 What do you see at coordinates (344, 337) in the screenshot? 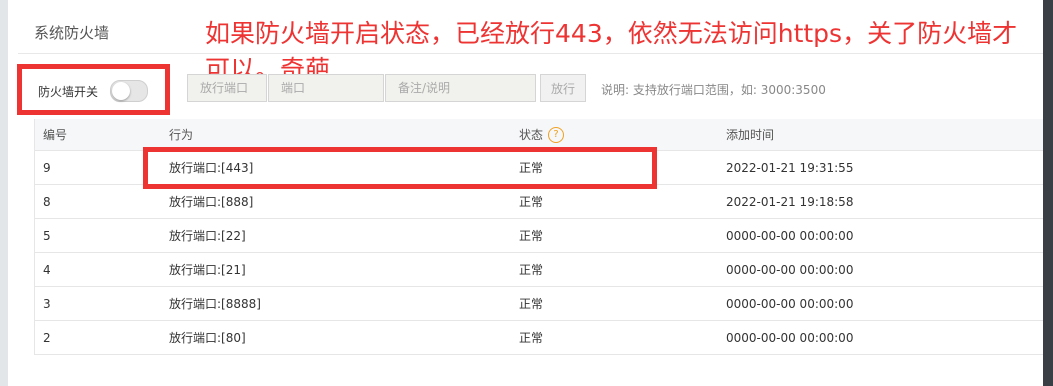
I see `cell-action: 放行端口:[80]` at bounding box center [344, 337].